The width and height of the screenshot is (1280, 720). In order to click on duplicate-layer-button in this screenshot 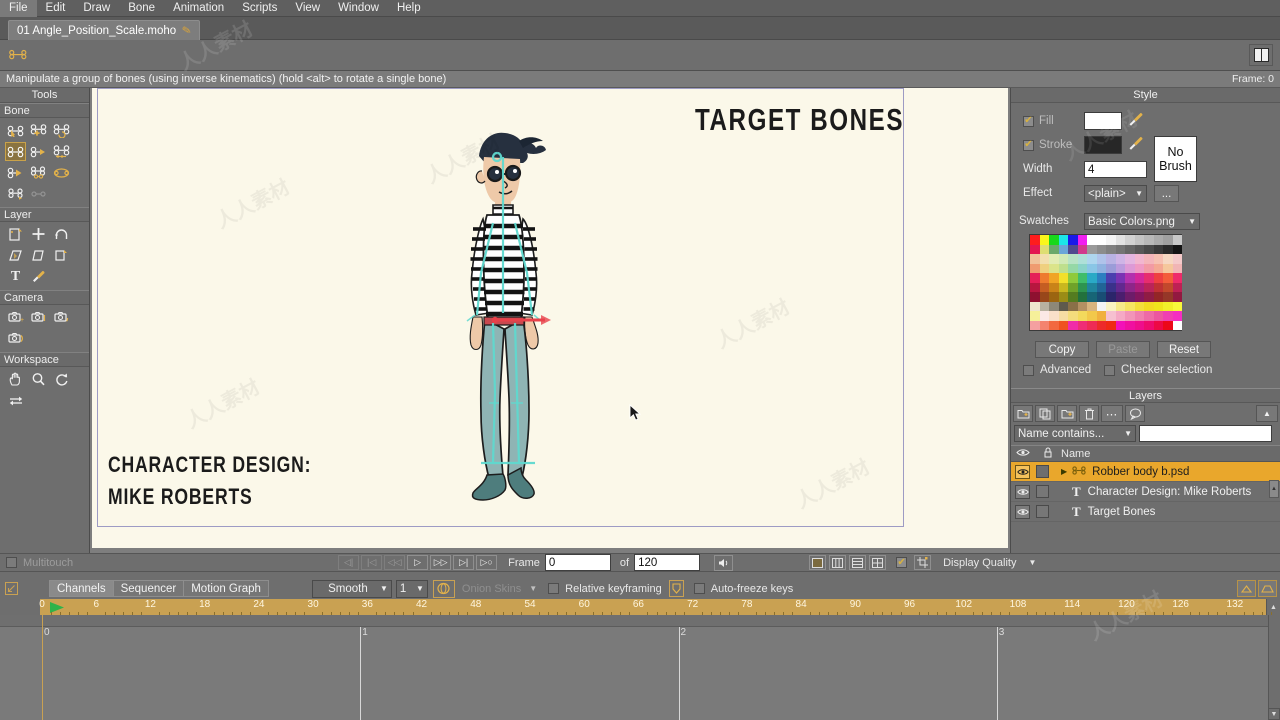, I will do `click(1045, 413)`.